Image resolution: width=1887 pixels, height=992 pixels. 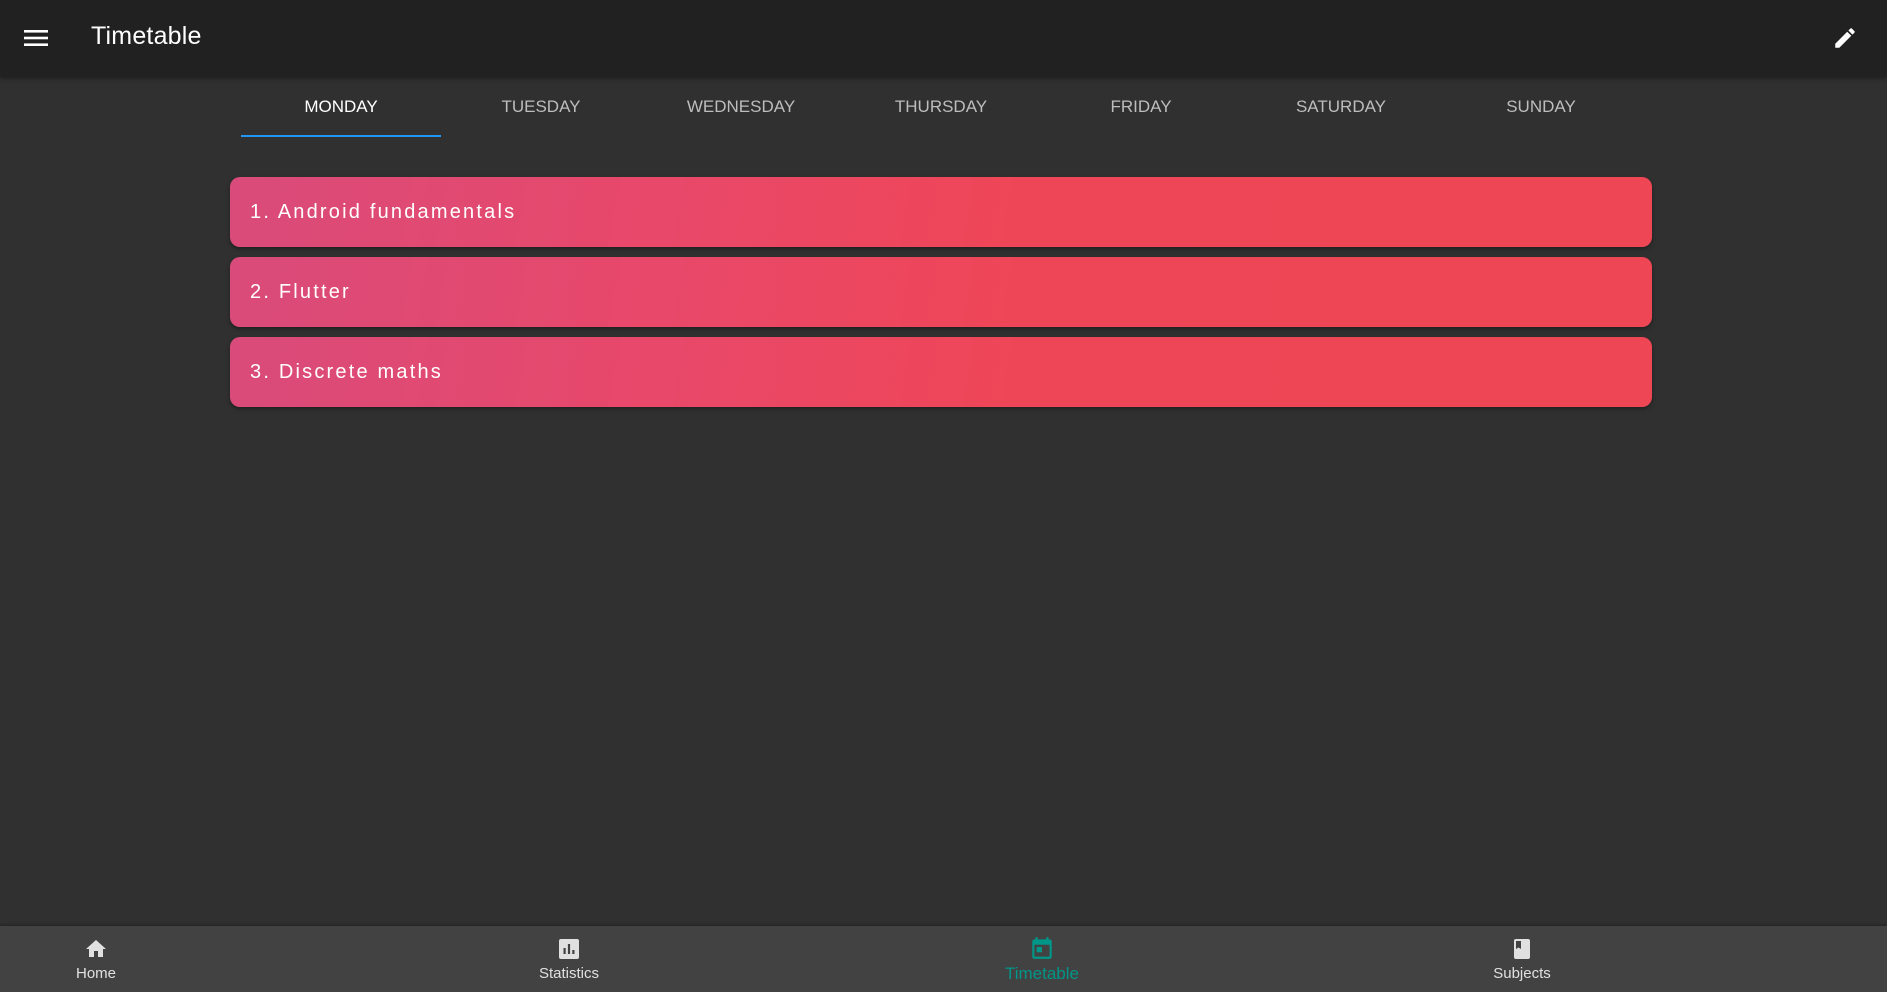 I want to click on menu-button, so click(x=36, y=38).